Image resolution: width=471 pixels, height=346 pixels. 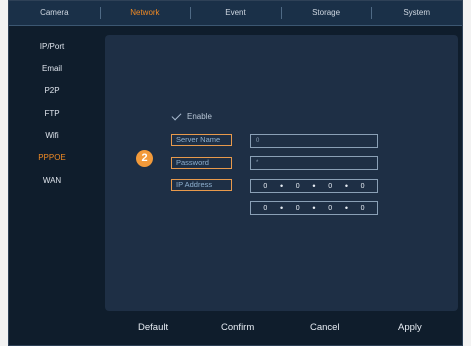 I want to click on server-name-label: Server Name, so click(x=201, y=140).